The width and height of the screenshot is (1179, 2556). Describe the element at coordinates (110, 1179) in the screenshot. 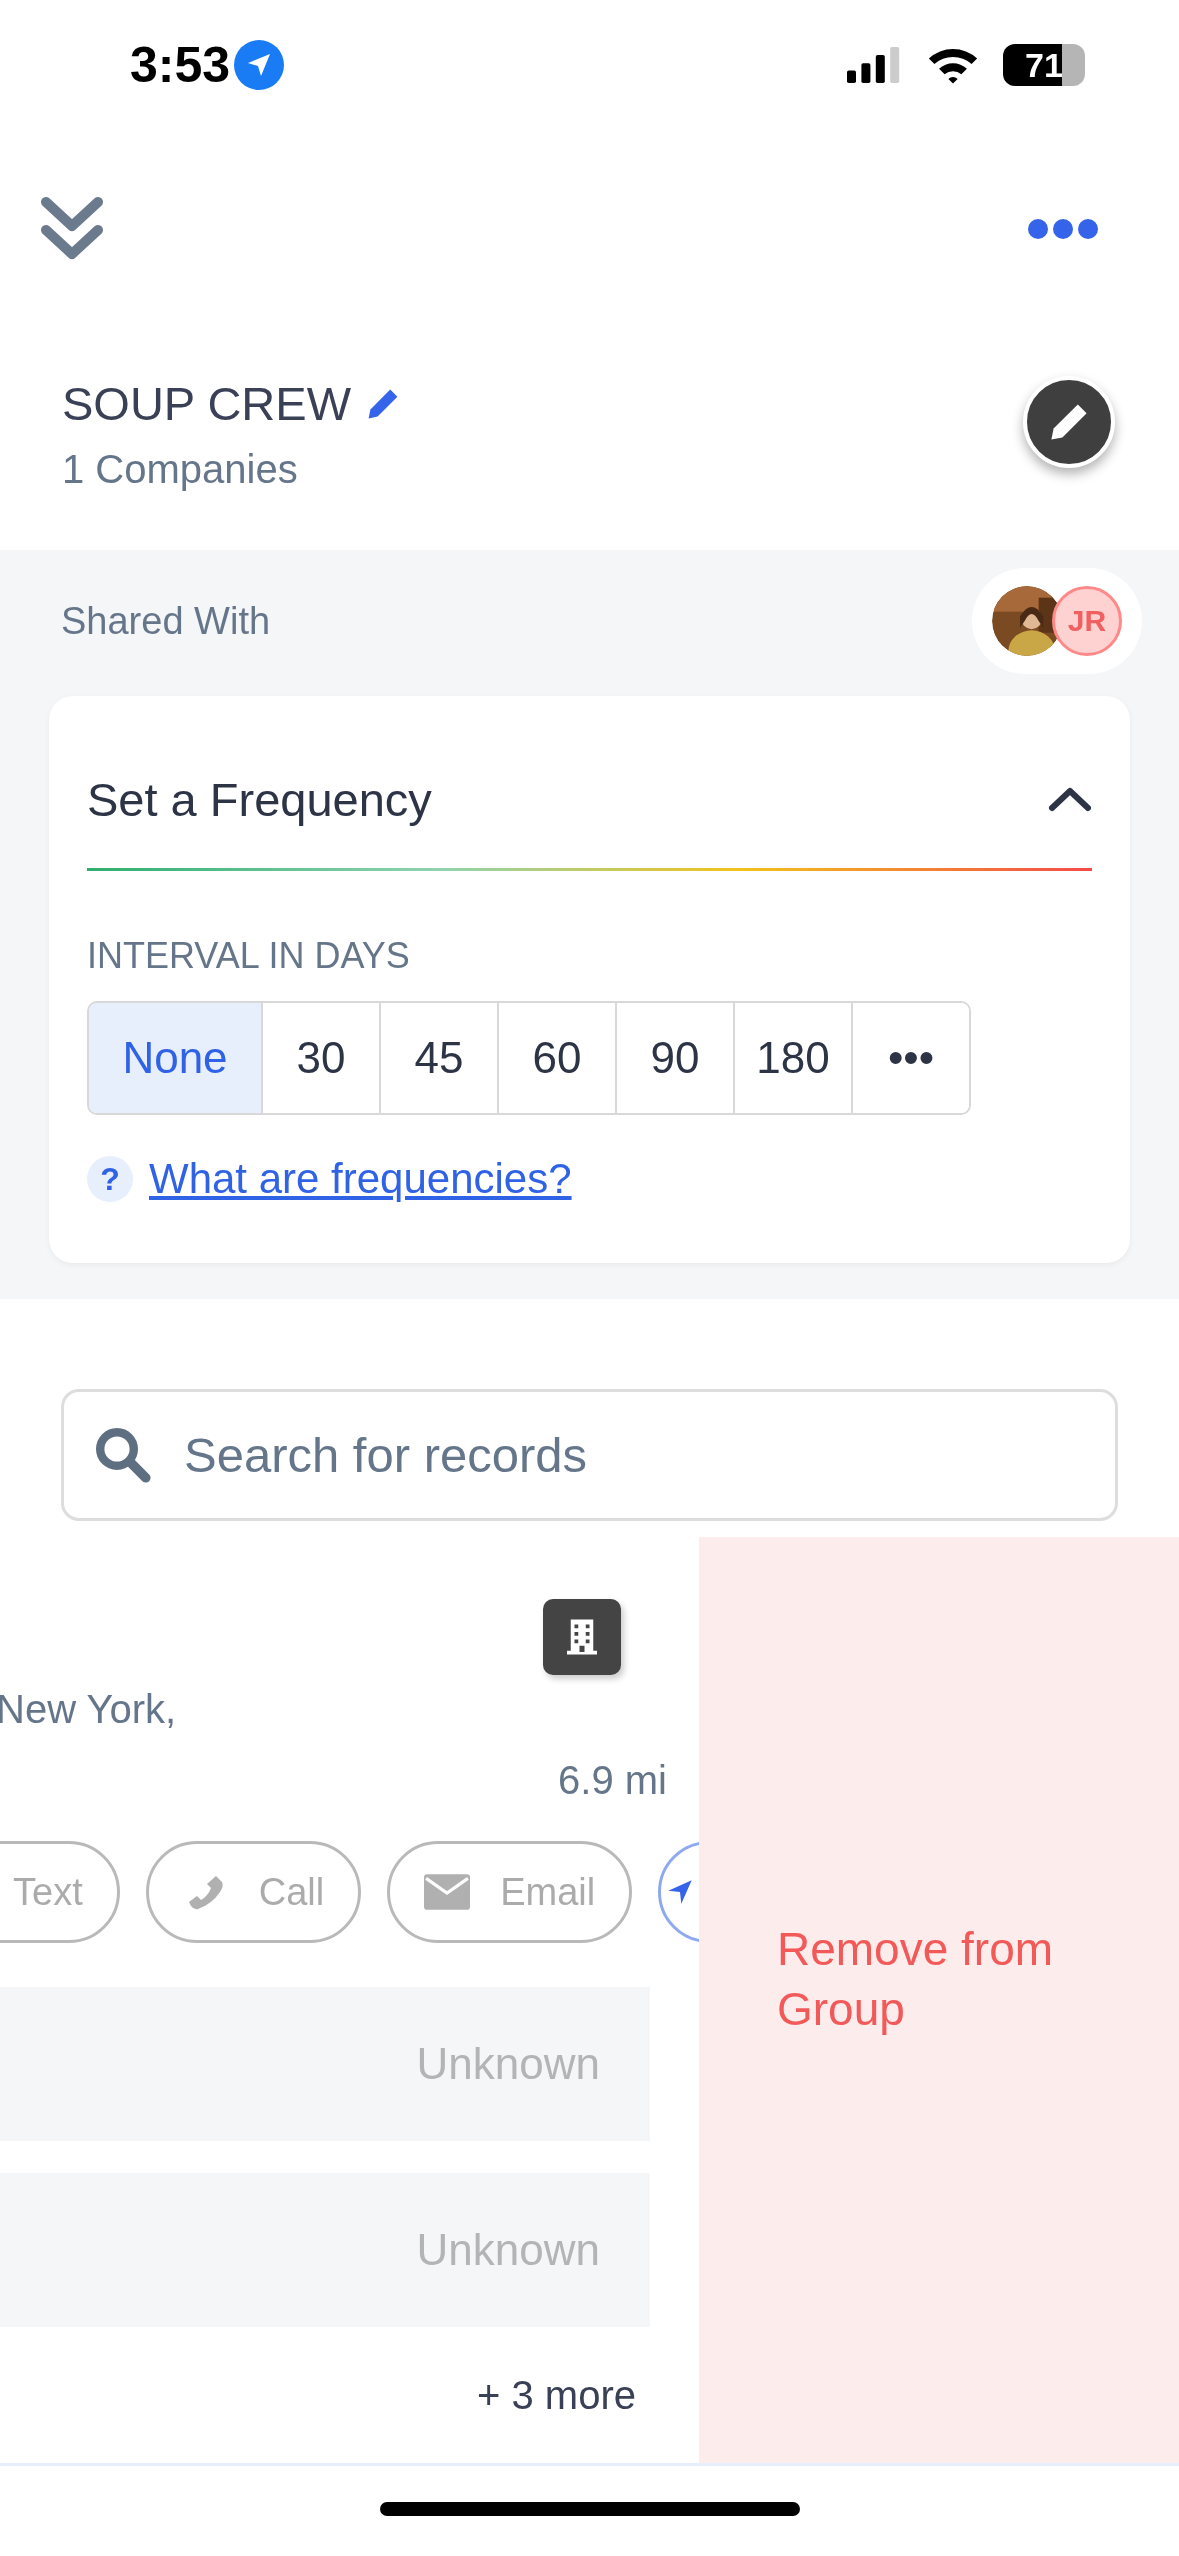

I see `help-icon: ?` at that location.